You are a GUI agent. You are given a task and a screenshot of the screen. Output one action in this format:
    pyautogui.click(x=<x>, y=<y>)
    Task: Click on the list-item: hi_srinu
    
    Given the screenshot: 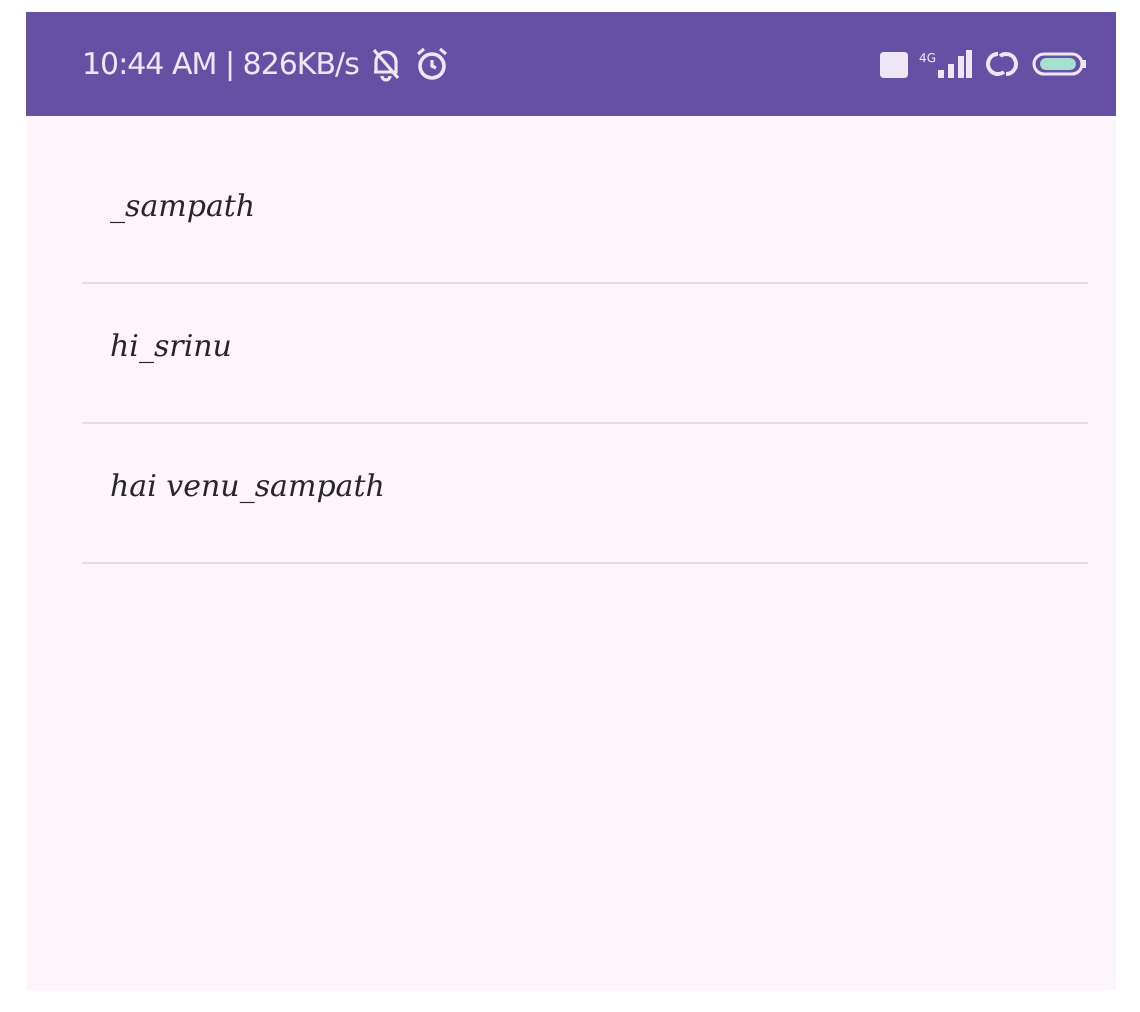 What is the action you would take?
    pyautogui.click(x=585, y=354)
    